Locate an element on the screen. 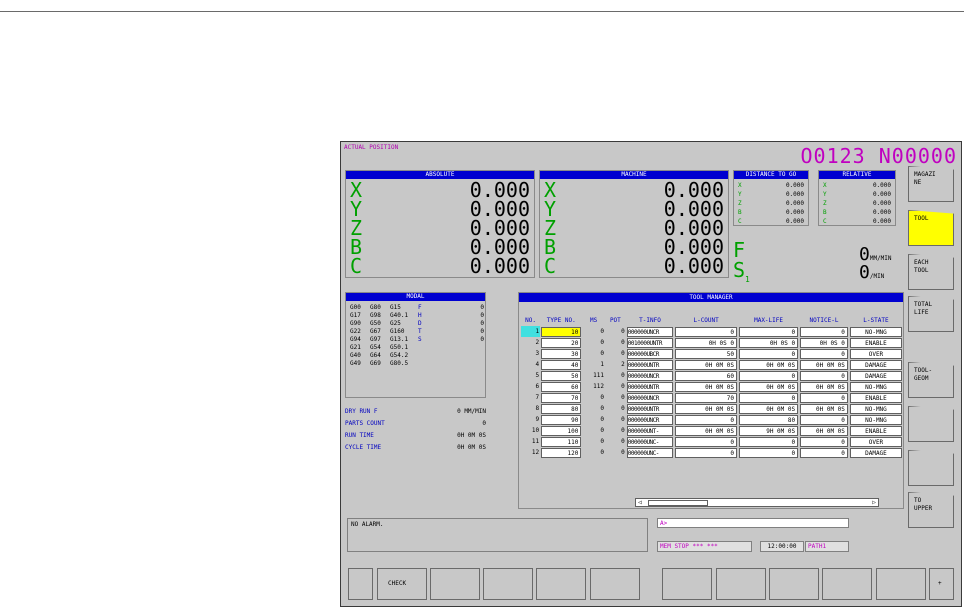  cell-type-field: 30 is located at coordinates (561, 353).